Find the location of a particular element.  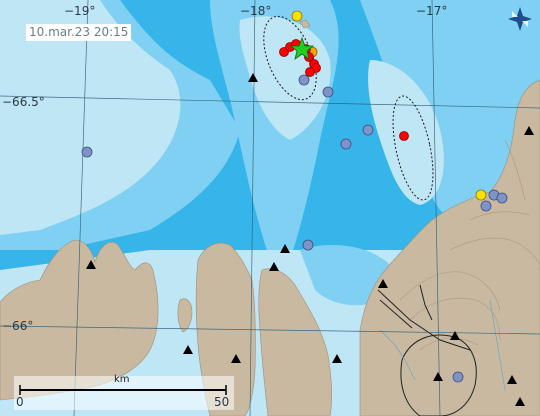

scale-unit: km is located at coordinates (122, 379).